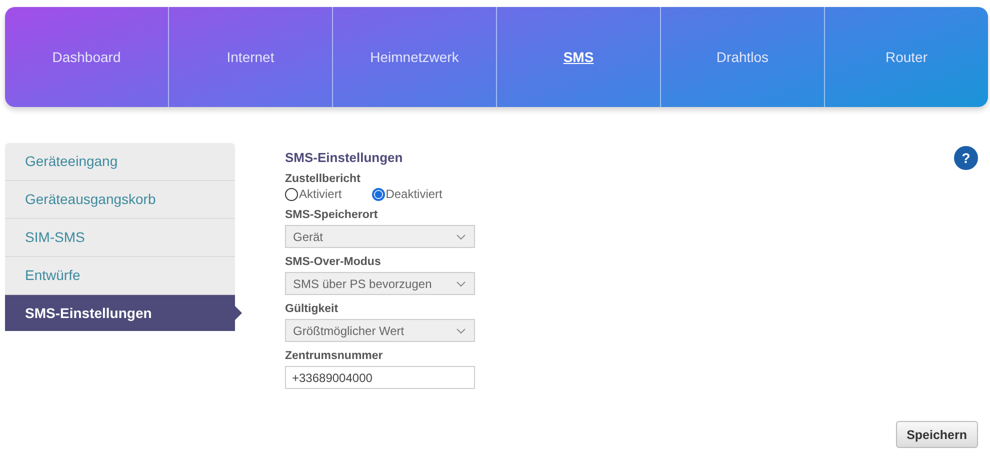 Image resolution: width=990 pixels, height=461 pixels. I want to click on sidebar-item: SMS-Einstellungen, so click(123, 312).